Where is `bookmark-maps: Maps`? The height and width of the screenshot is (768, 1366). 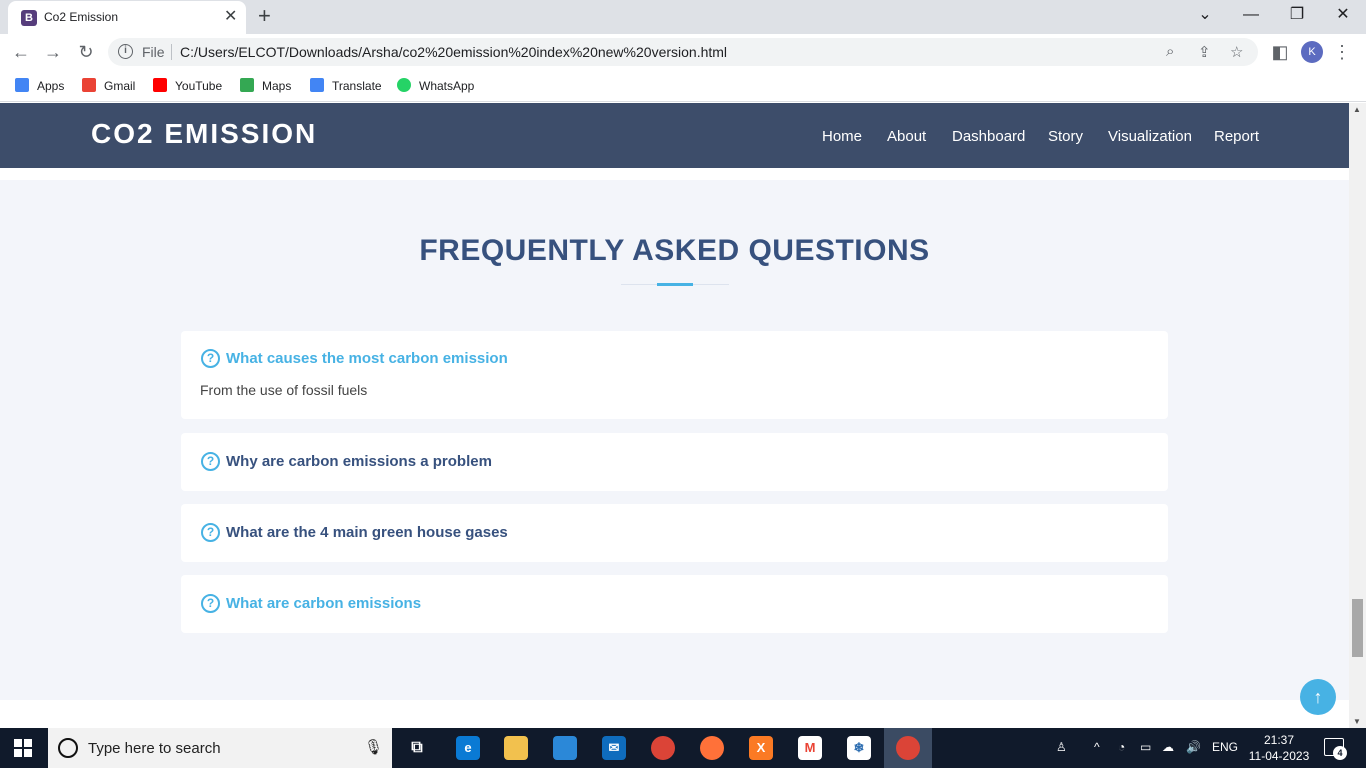 bookmark-maps: Maps is located at coordinates (265, 86).